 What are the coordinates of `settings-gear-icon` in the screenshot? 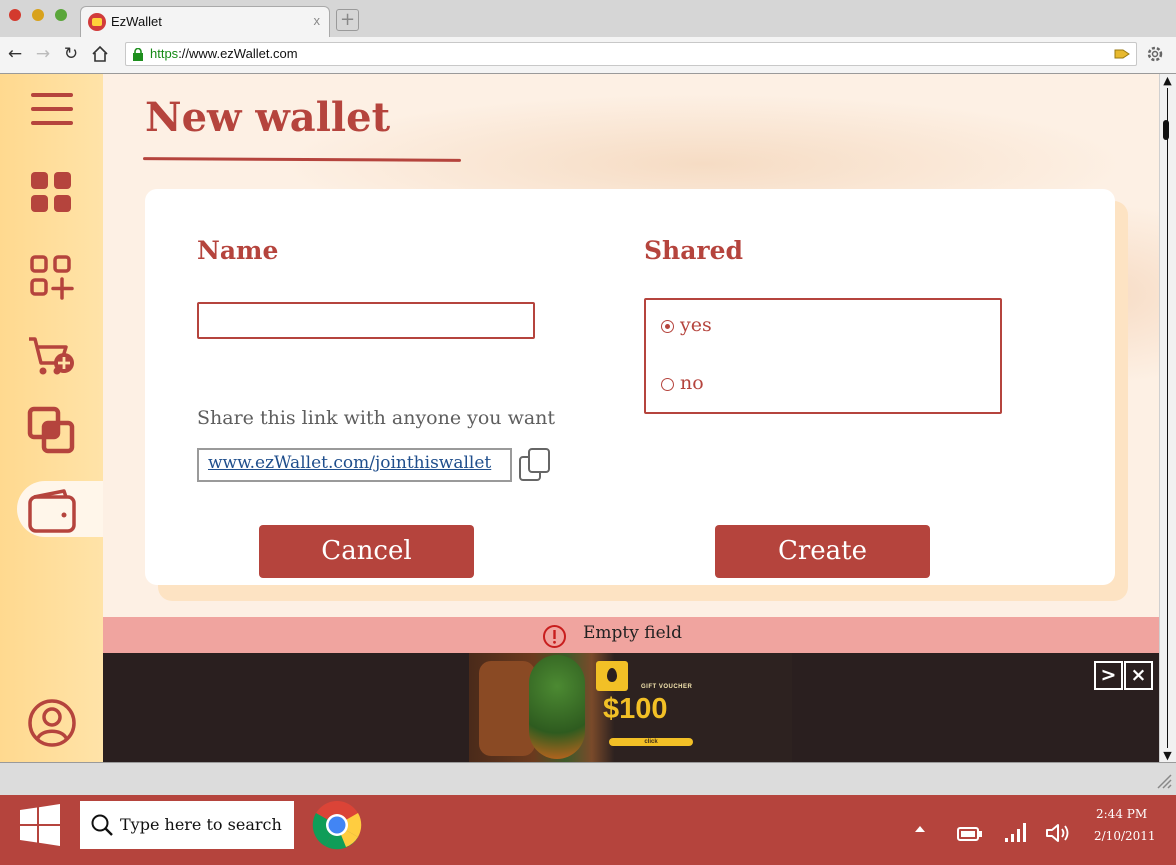 It's located at (1155, 54).